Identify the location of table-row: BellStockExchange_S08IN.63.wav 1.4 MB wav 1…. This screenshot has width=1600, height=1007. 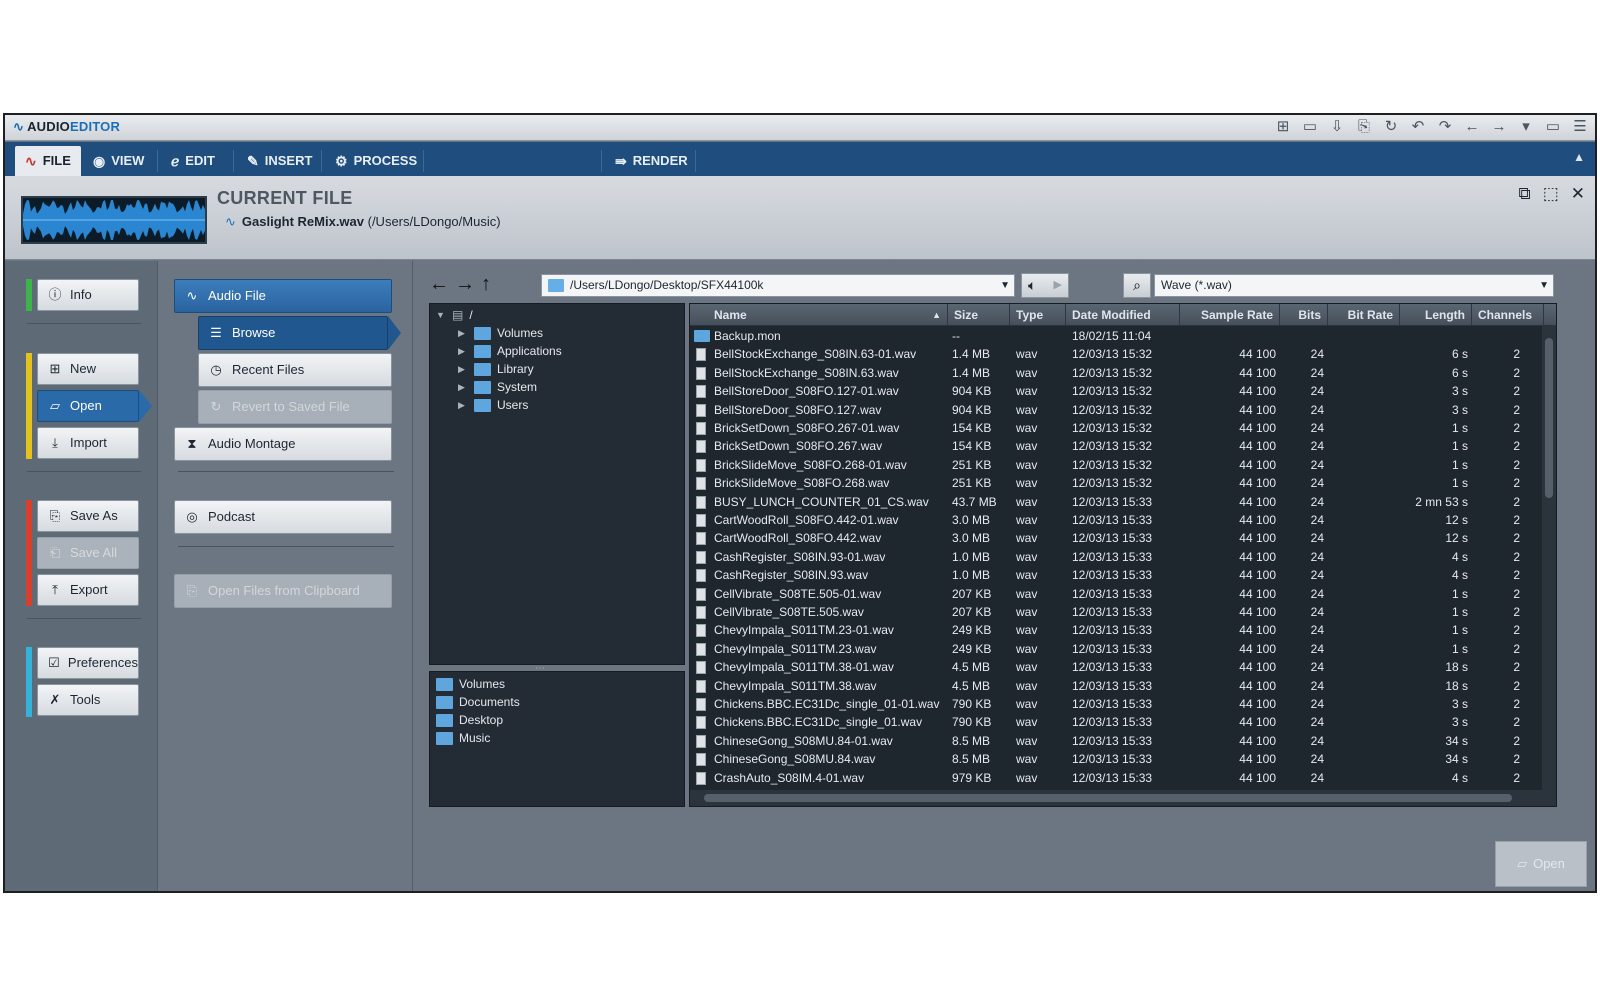
(1115, 373).